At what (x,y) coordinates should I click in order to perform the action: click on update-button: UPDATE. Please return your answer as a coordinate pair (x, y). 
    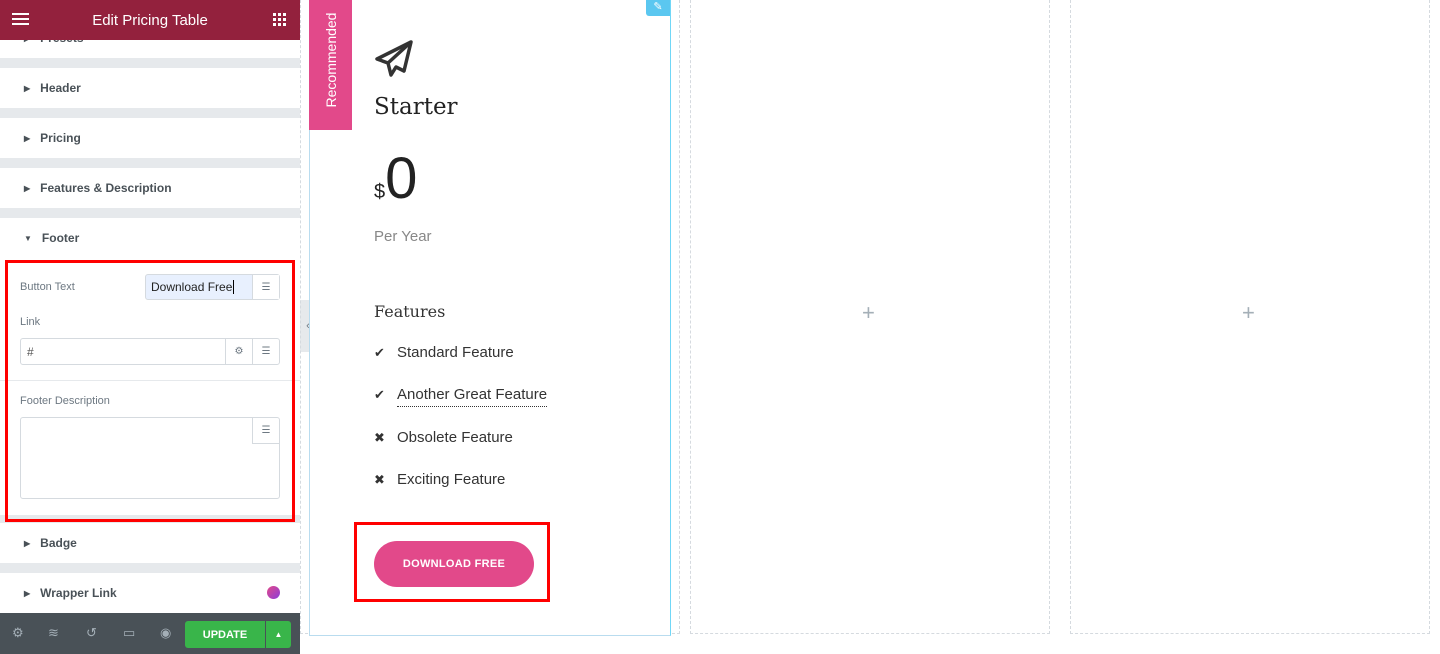
    Looking at the image, I should click on (225, 634).